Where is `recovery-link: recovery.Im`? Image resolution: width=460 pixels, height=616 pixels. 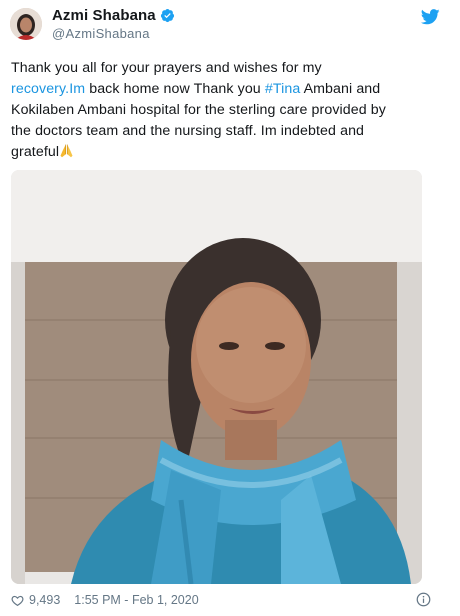 recovery-link: recovery.Im is located at coordinates (48, 89).